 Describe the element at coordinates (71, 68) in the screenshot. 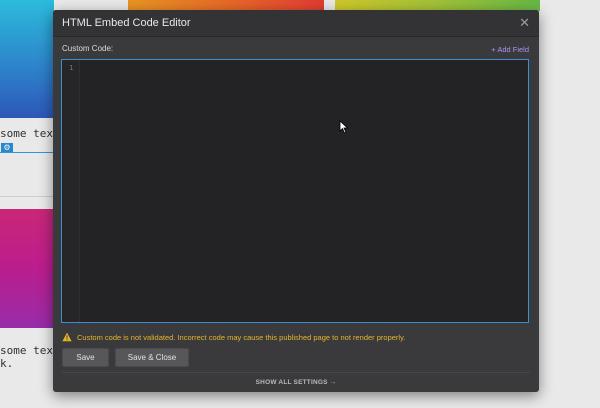

I see `line-number: 1` at that location.